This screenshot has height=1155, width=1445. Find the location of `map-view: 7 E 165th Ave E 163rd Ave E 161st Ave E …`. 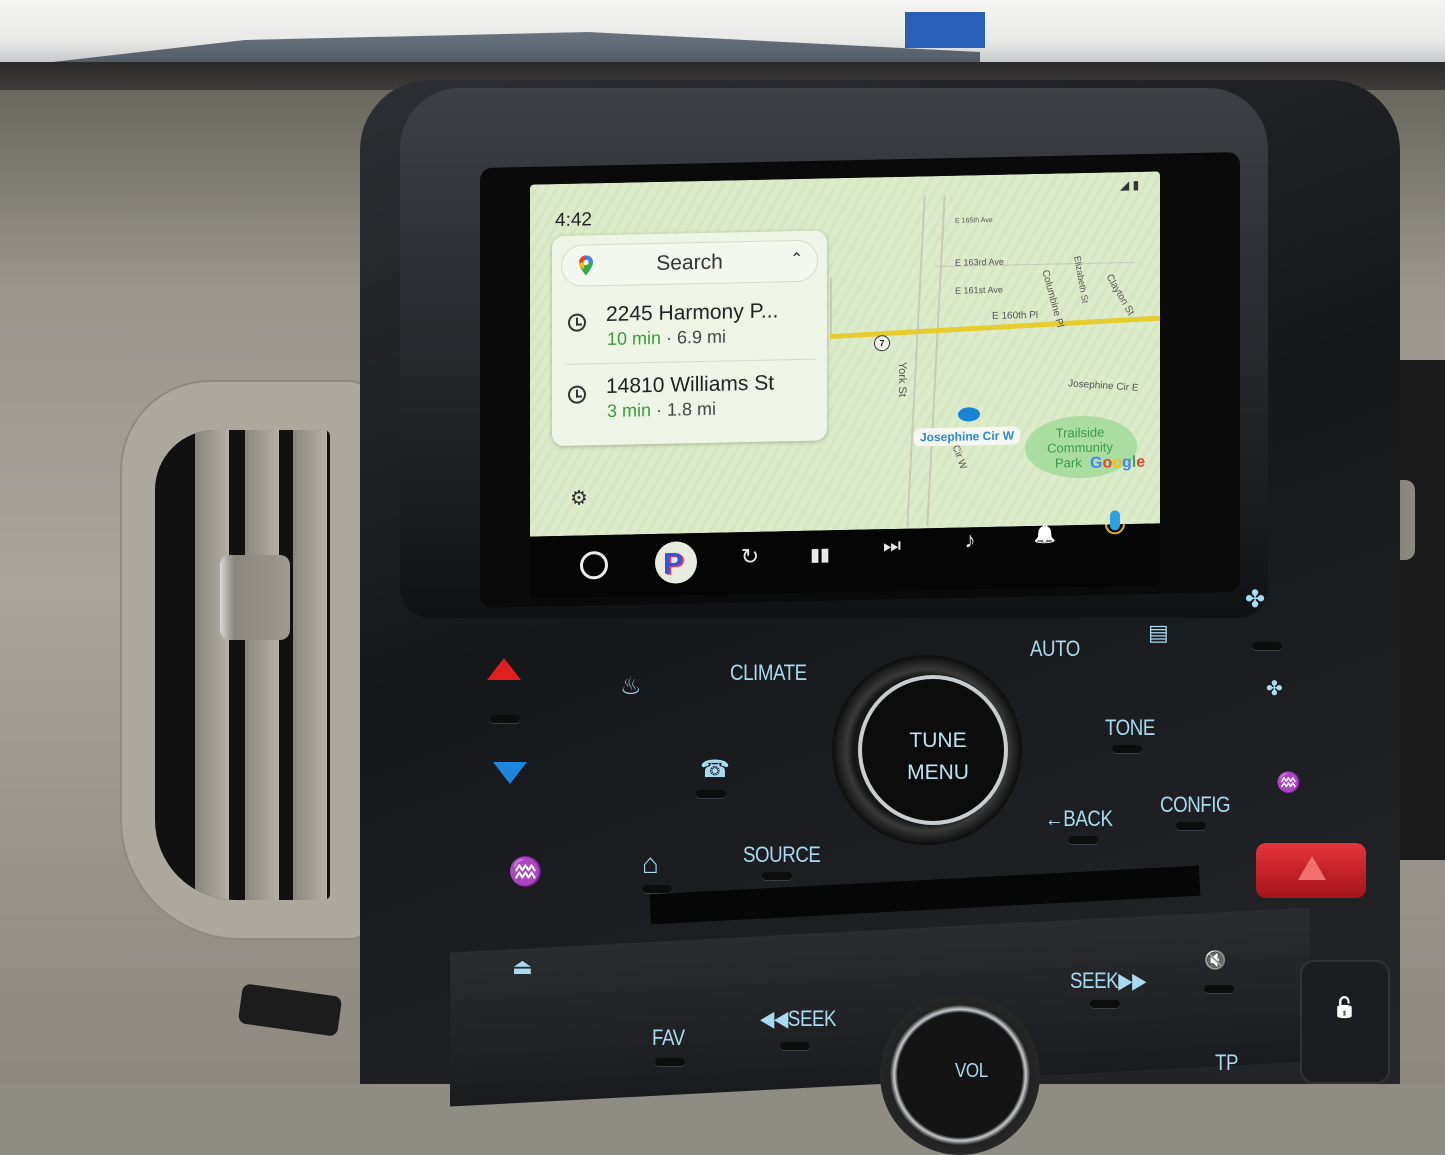

map-view: 7 E 165th Ave E 163rd Ave E 161st Ave E … is located at coordinates (845, 354).